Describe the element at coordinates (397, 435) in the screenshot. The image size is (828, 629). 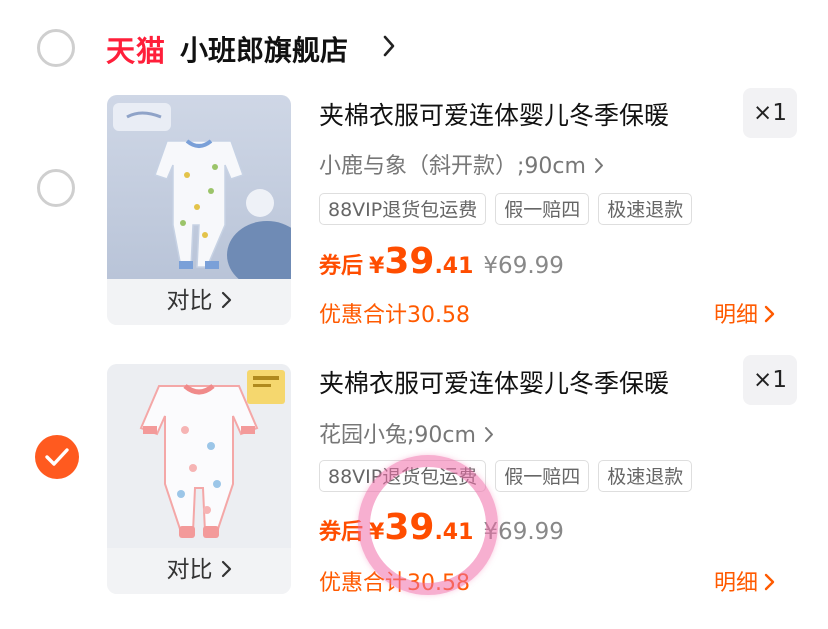
I see `spec-text: 花园小兔;90cm` at that location.